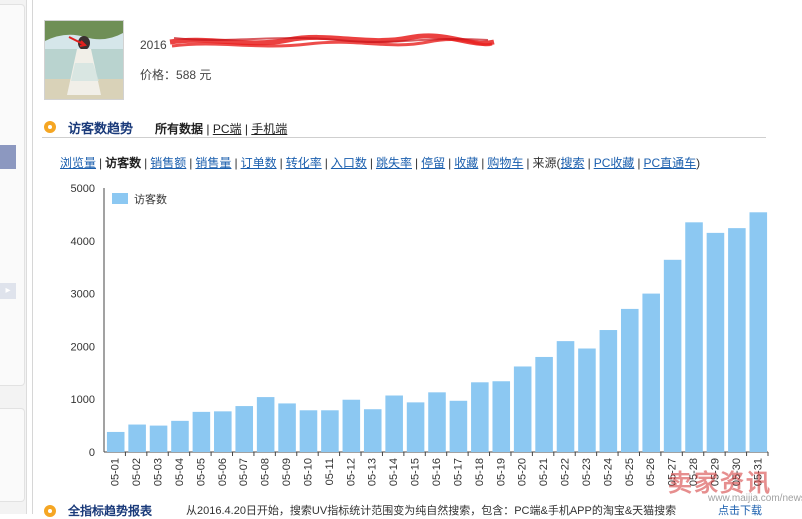 The width and height of the screenshot is (802, 519). What do you see at coordinates (12, 455) in the screenshot?
I see `sidebar-panel-lower` at bounding box center [12, 455].